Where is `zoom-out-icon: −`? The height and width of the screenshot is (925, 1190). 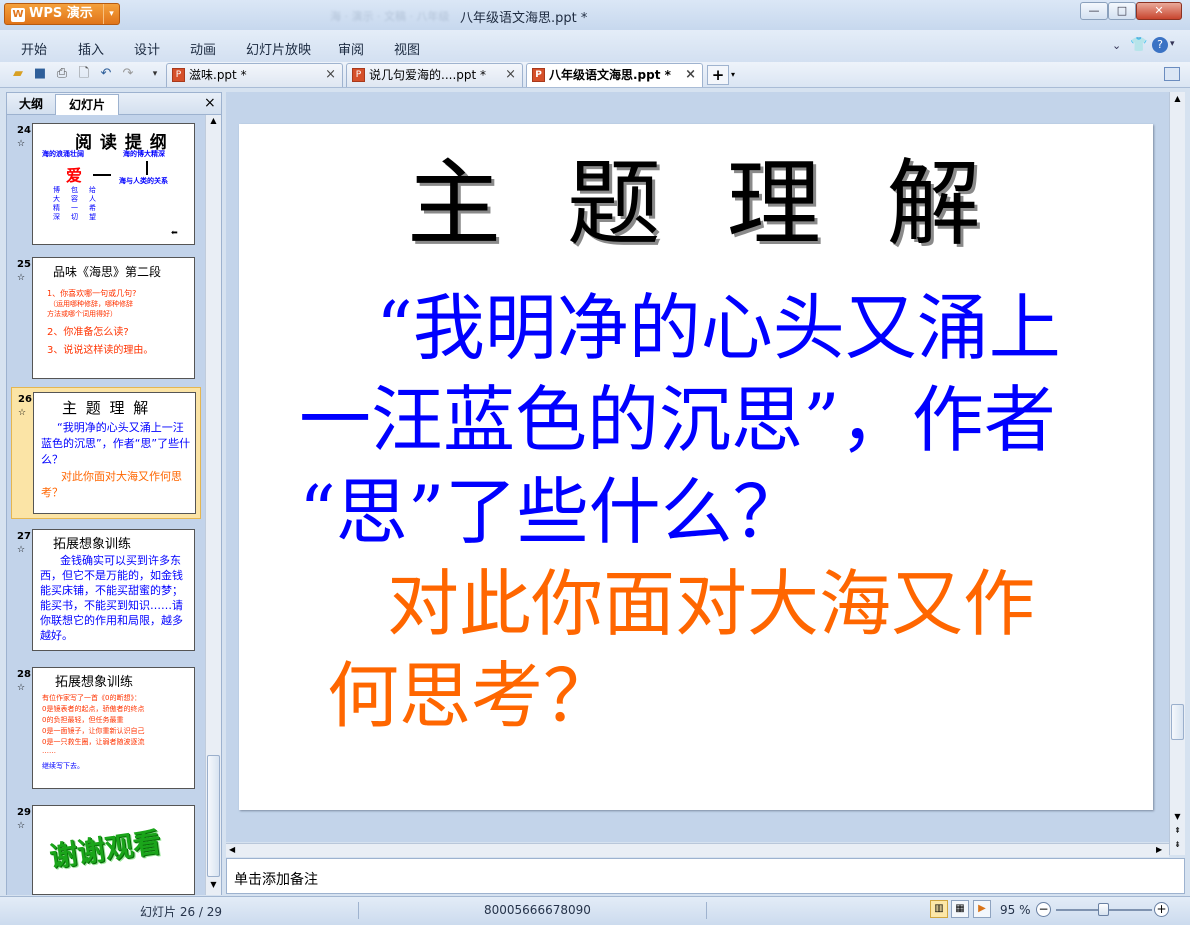
zoom-out-icon: − is located at coordinates (1043, 909).